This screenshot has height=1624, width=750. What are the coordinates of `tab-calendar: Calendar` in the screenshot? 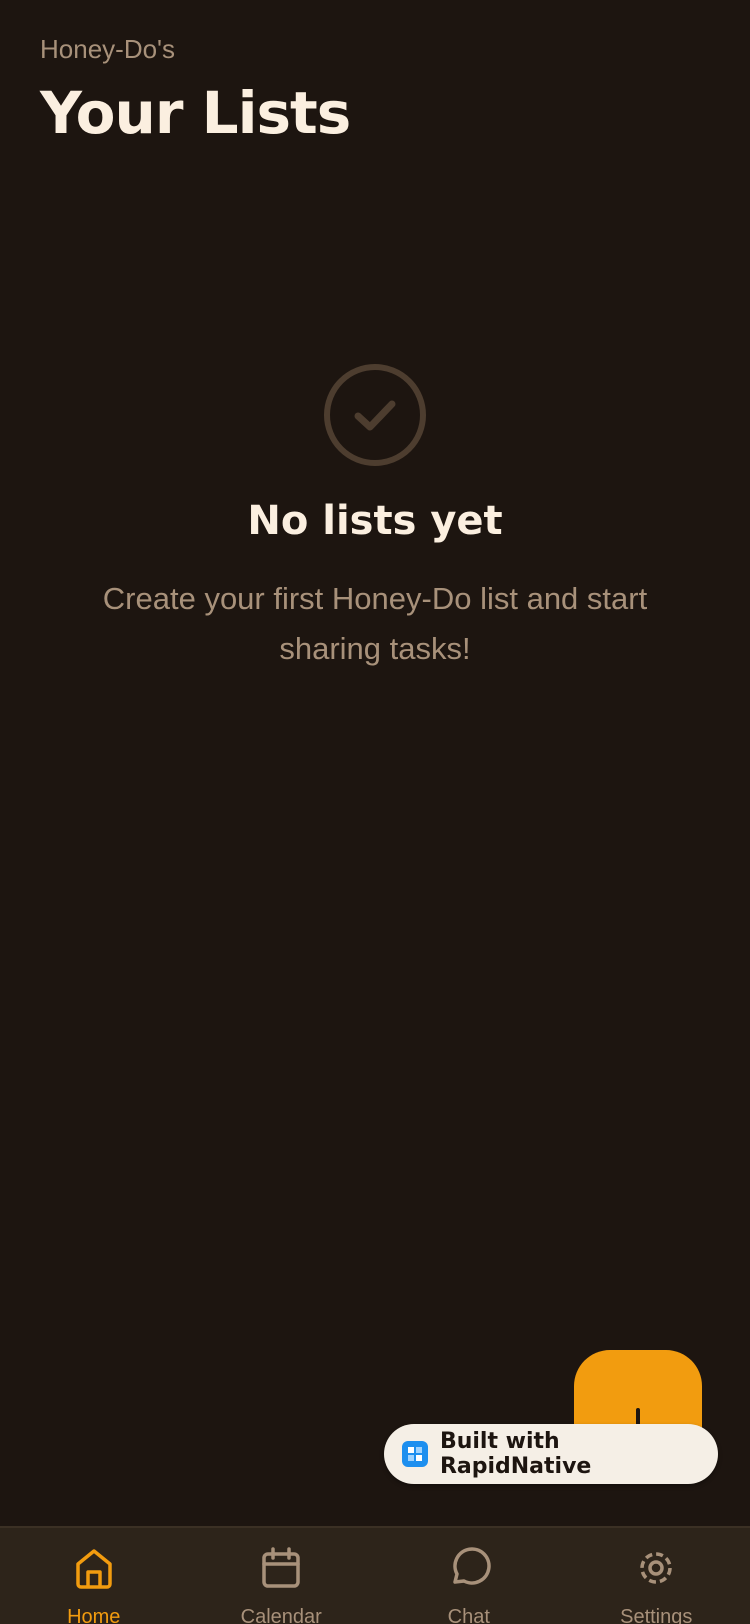 It's located at (282, 1576).